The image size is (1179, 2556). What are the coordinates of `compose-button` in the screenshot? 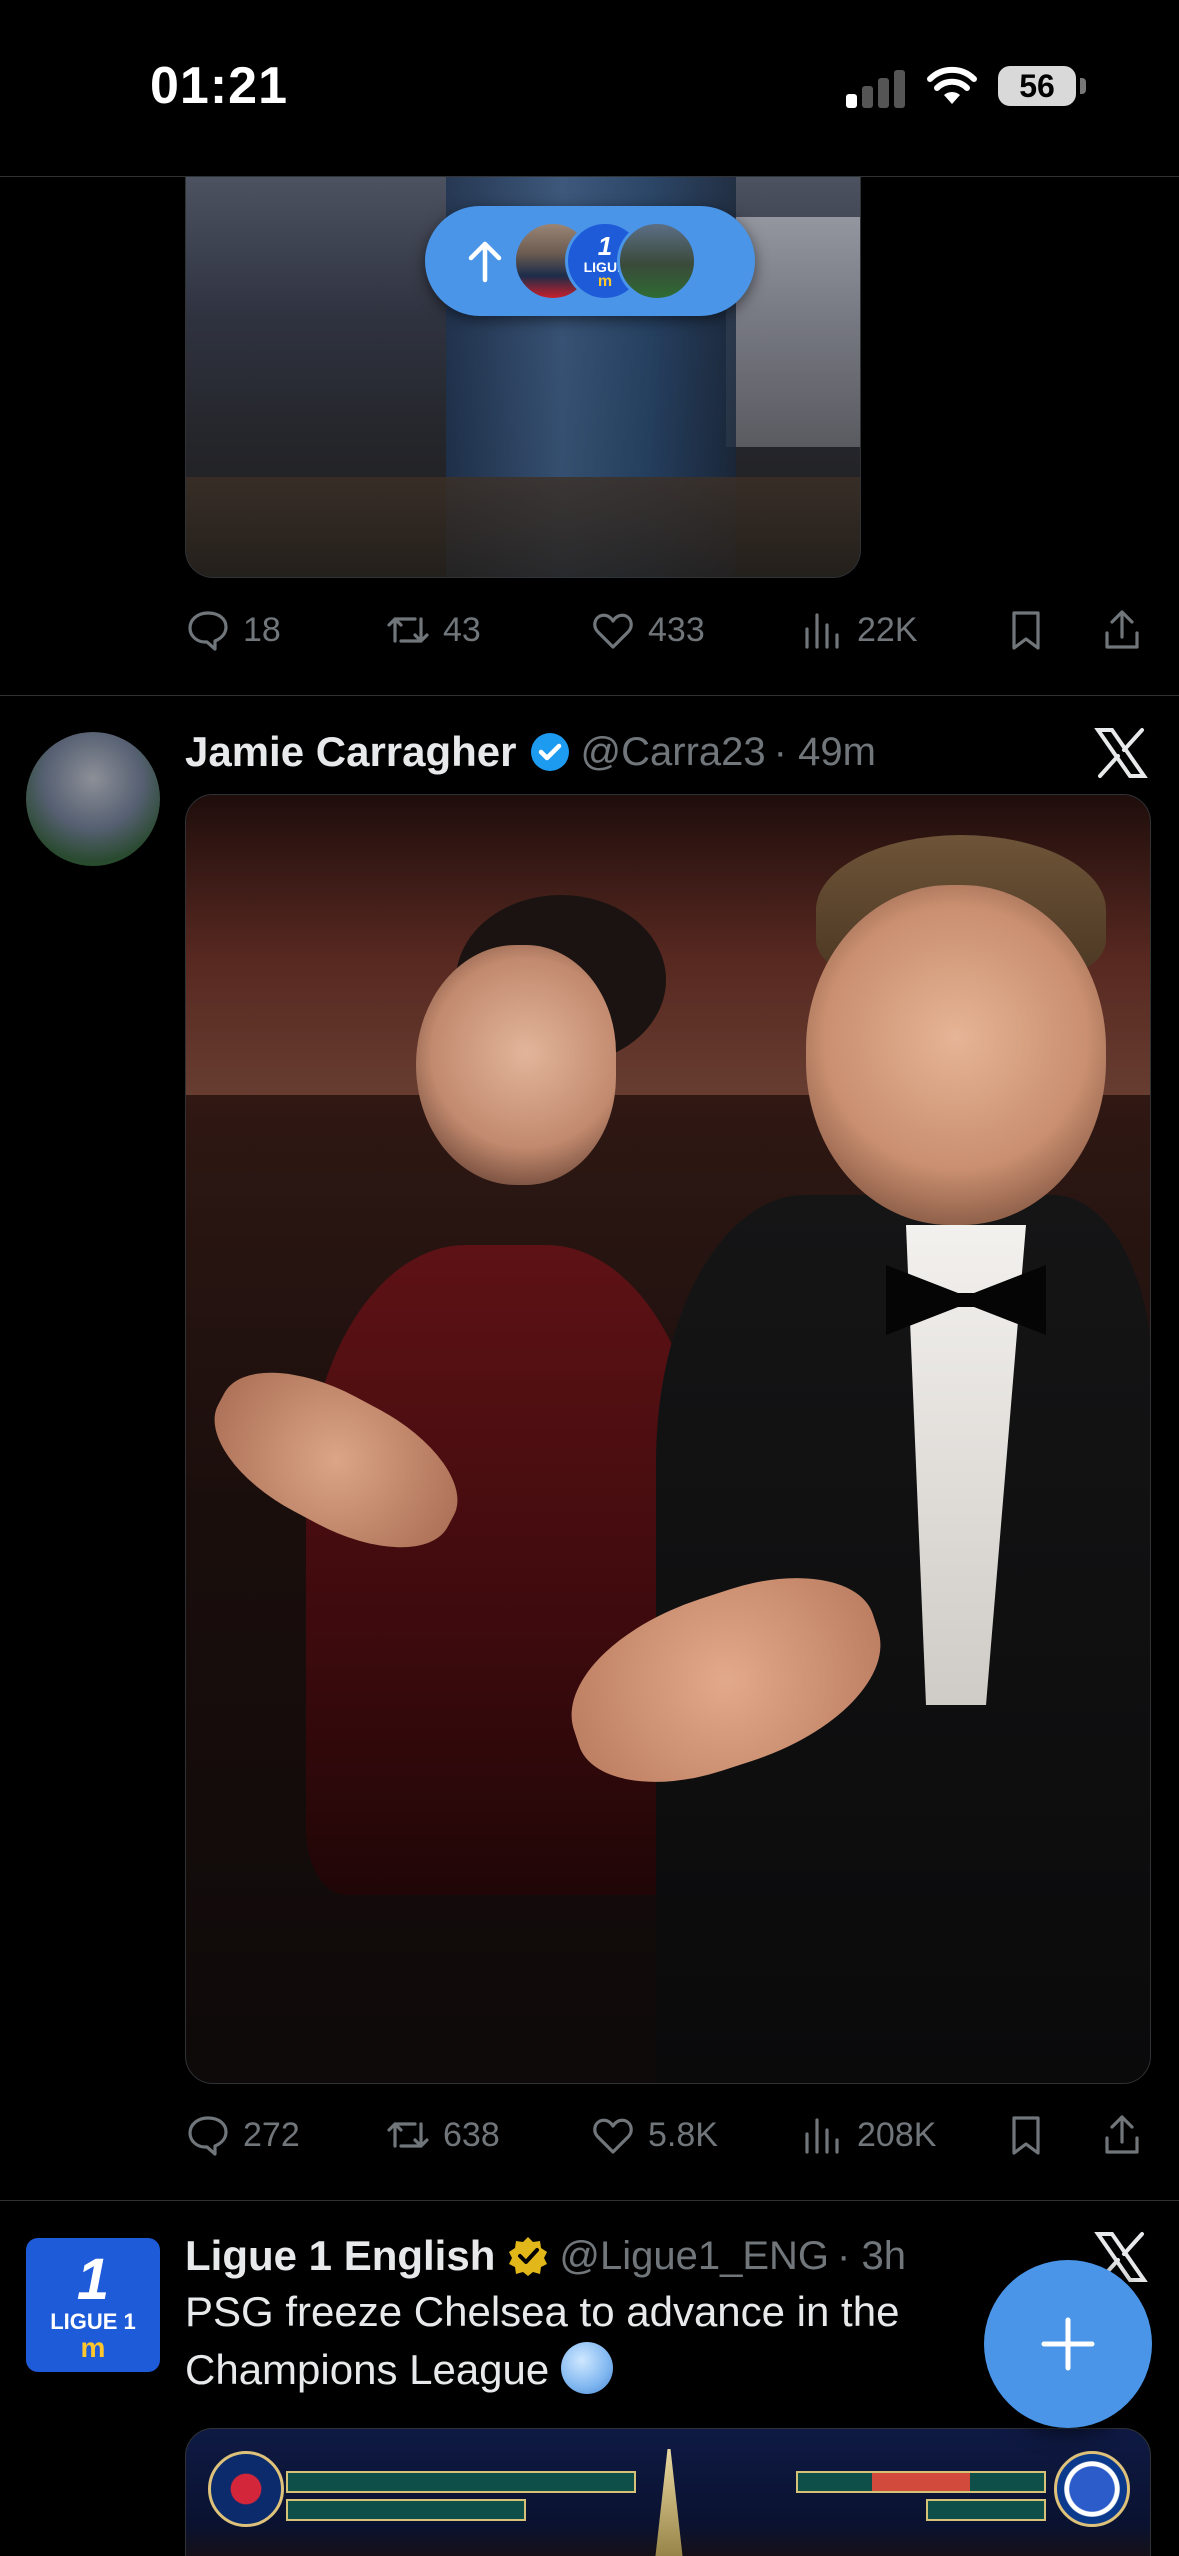 It's located at (1068, 2344).